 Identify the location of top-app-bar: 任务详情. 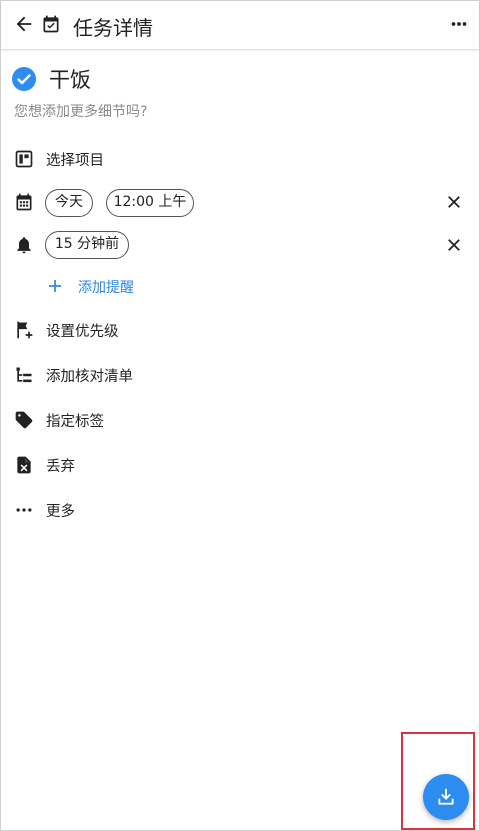
(240, 25).